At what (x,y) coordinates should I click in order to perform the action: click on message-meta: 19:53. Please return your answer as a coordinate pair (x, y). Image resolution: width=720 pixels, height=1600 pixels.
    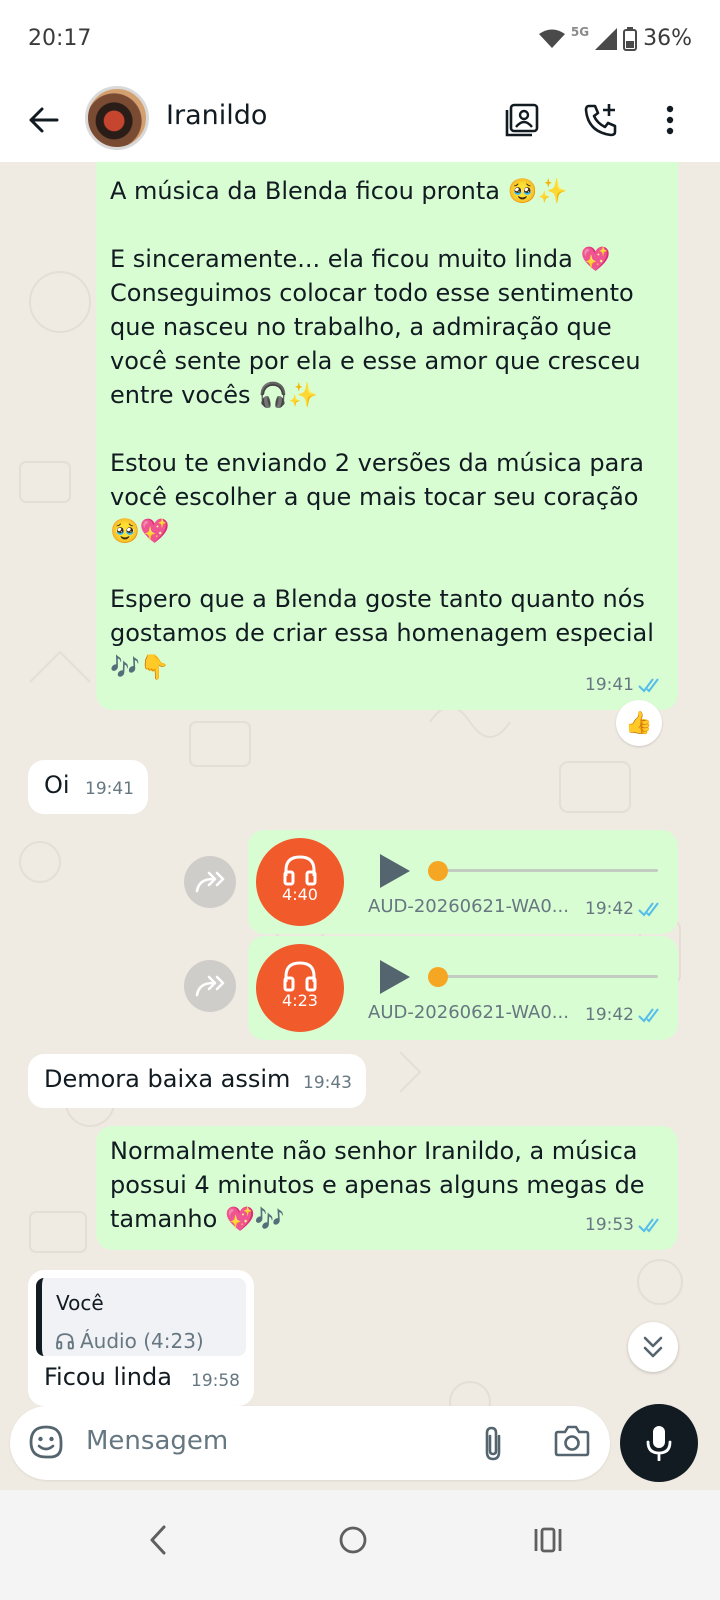
    Looking at the image, I should click on (624, 1225).